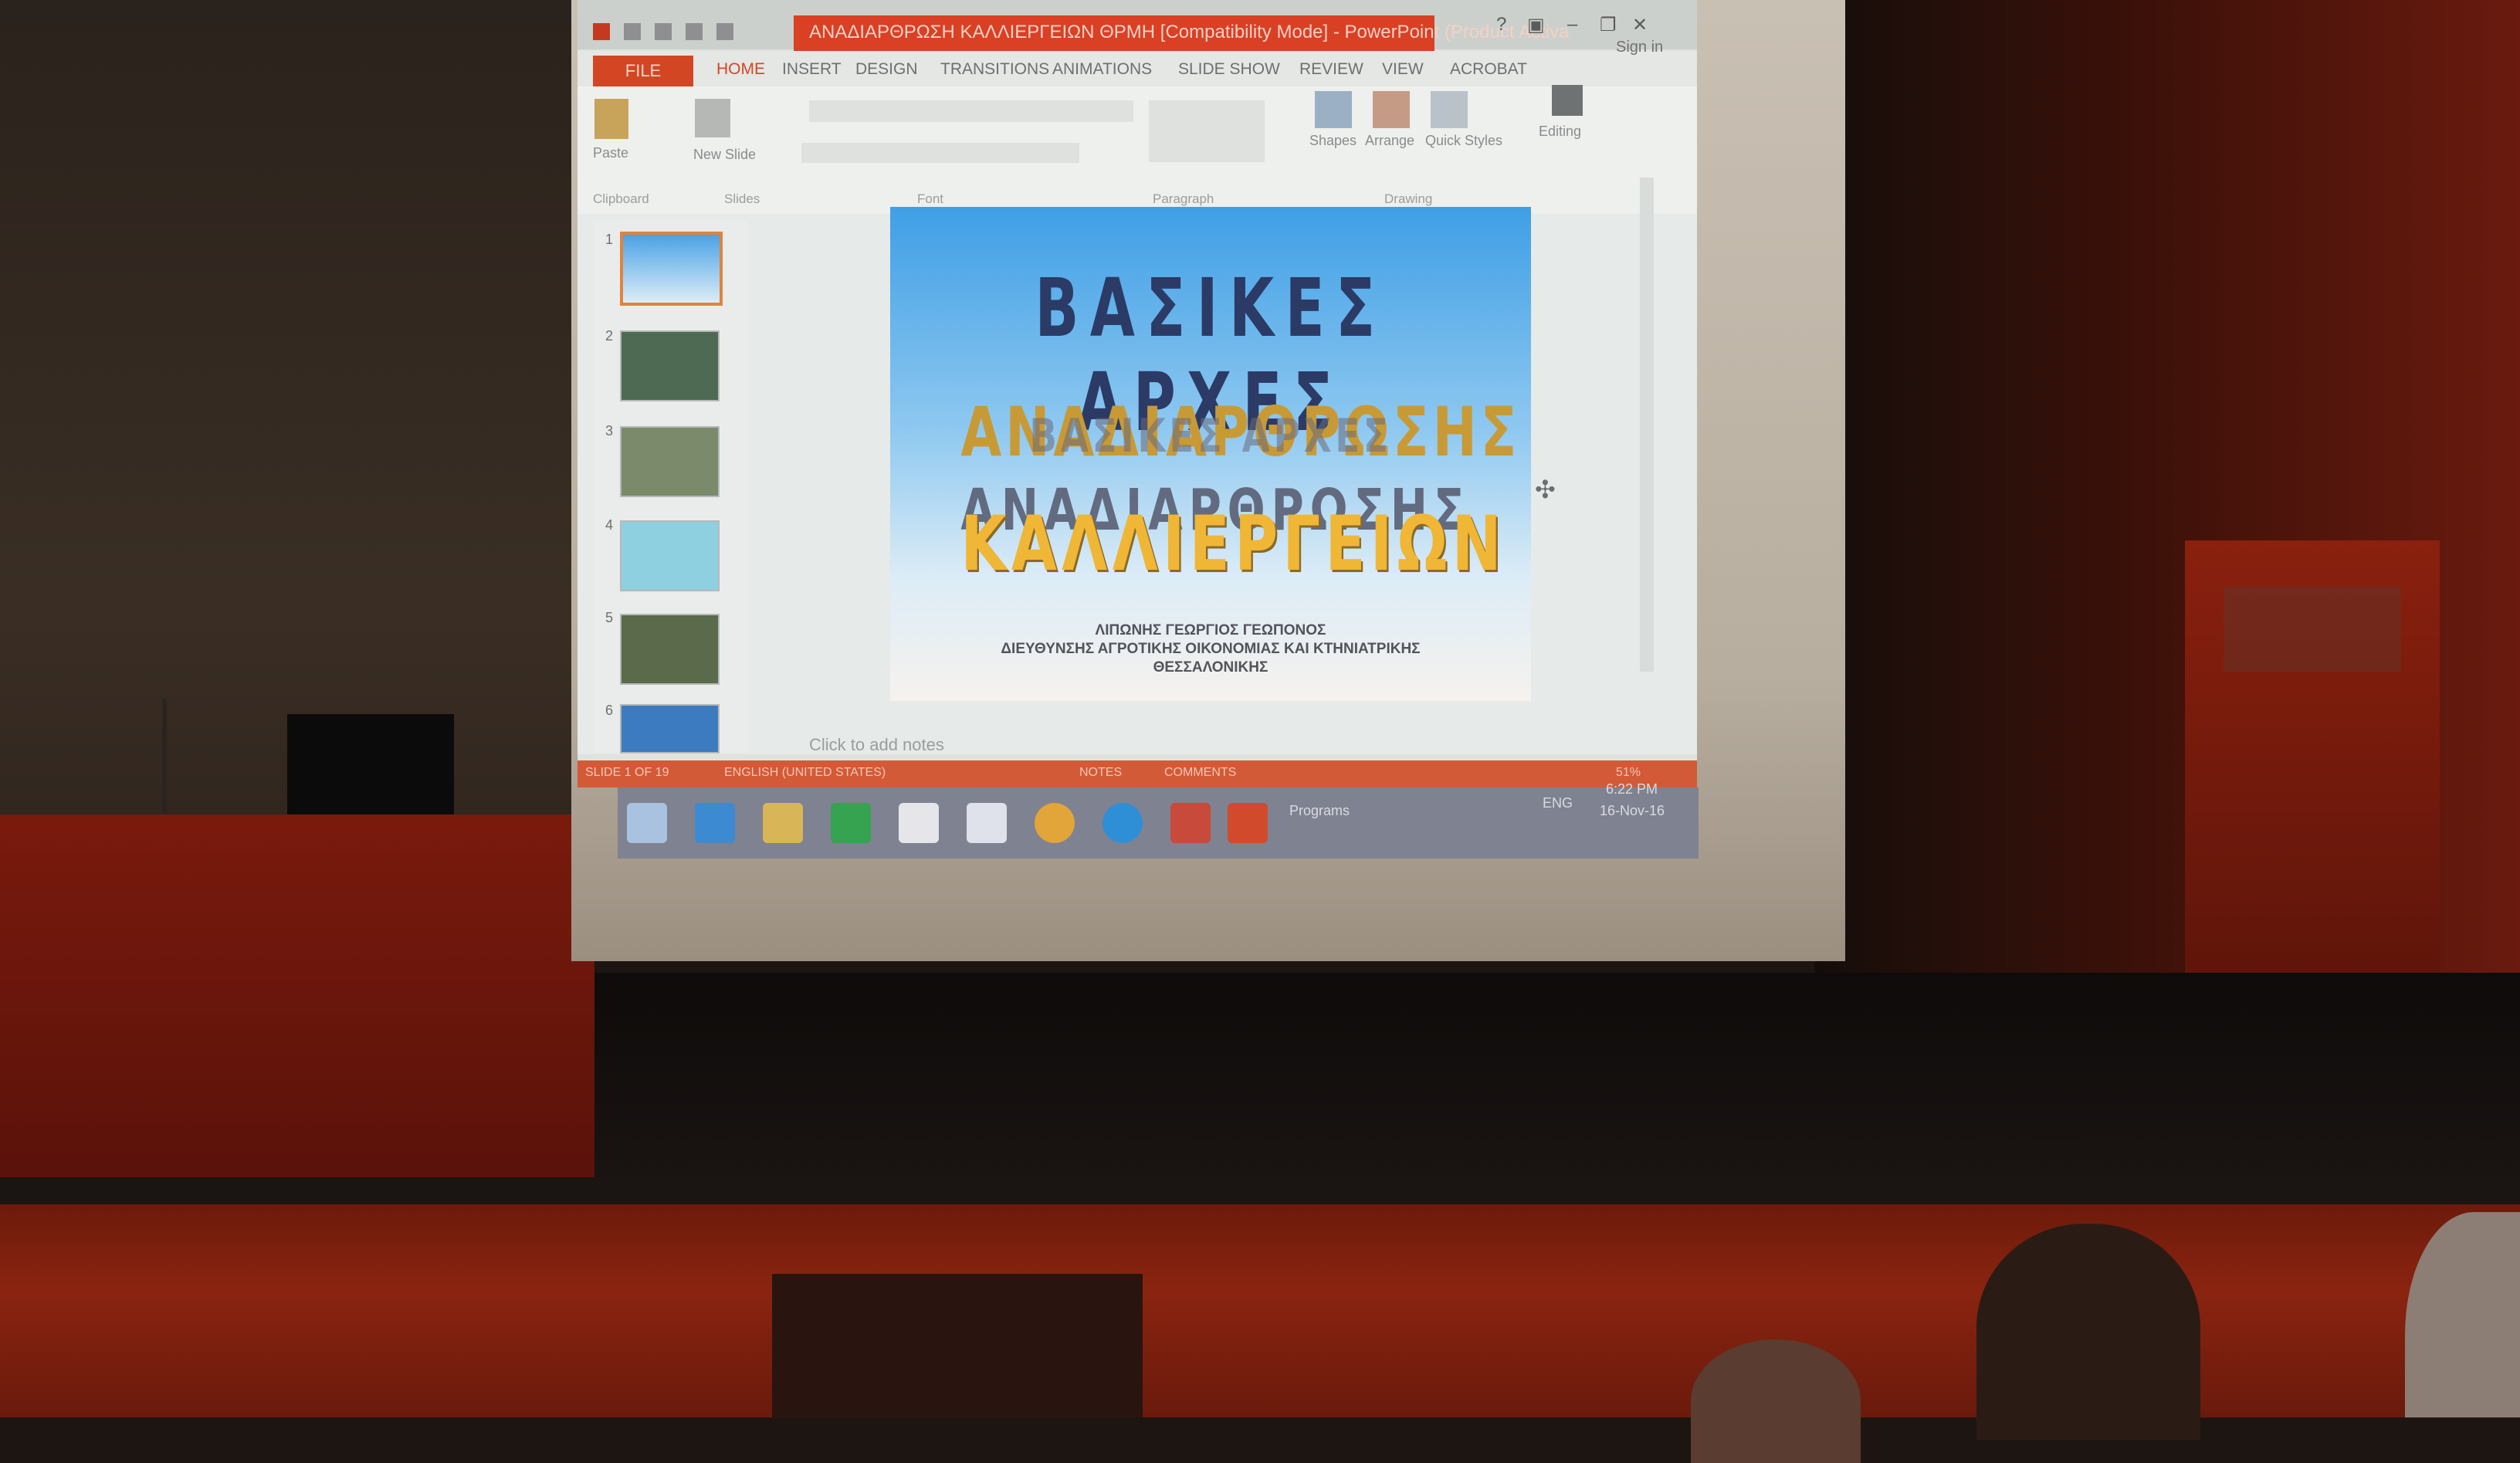 This screenshot has height=1463, width=2520. What do you see at coordinates (1233, 544) in the screenshot?
I see `wordart-line-3: ΚΑΛΛΙΕΡΓΕΙΩΝ` at bounding box center [1233, 544].